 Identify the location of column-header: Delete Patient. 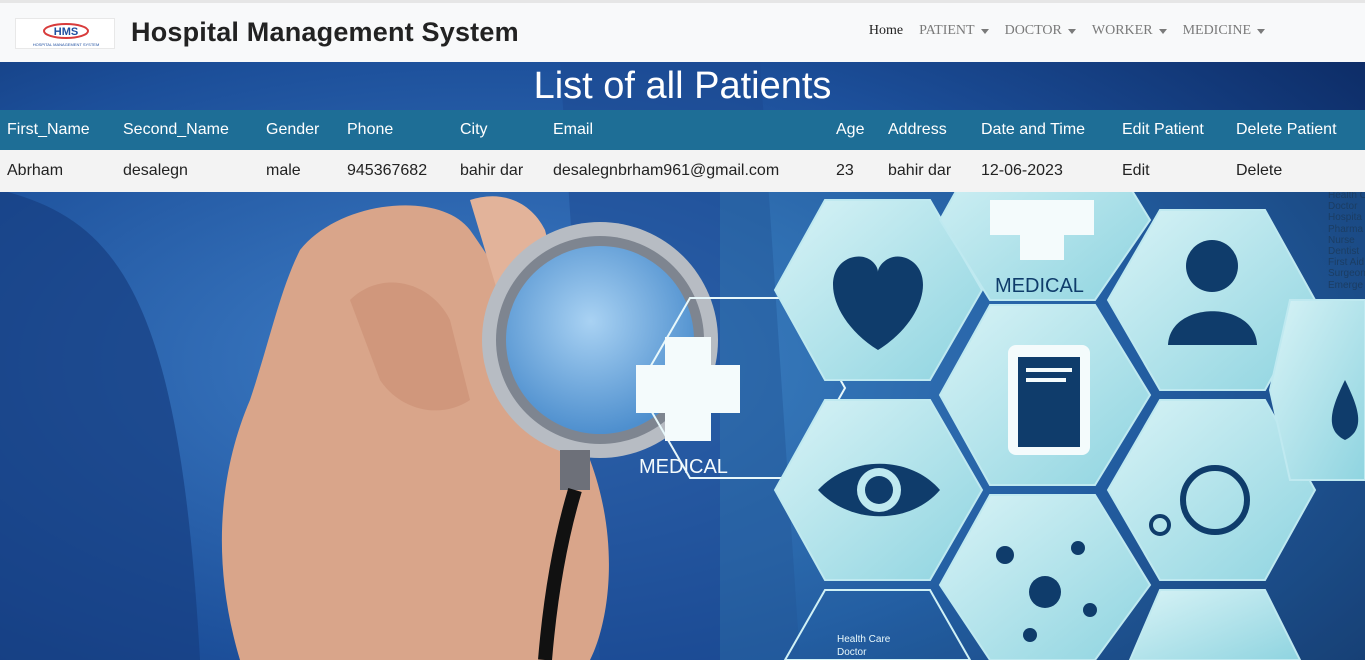
(1286, 129).